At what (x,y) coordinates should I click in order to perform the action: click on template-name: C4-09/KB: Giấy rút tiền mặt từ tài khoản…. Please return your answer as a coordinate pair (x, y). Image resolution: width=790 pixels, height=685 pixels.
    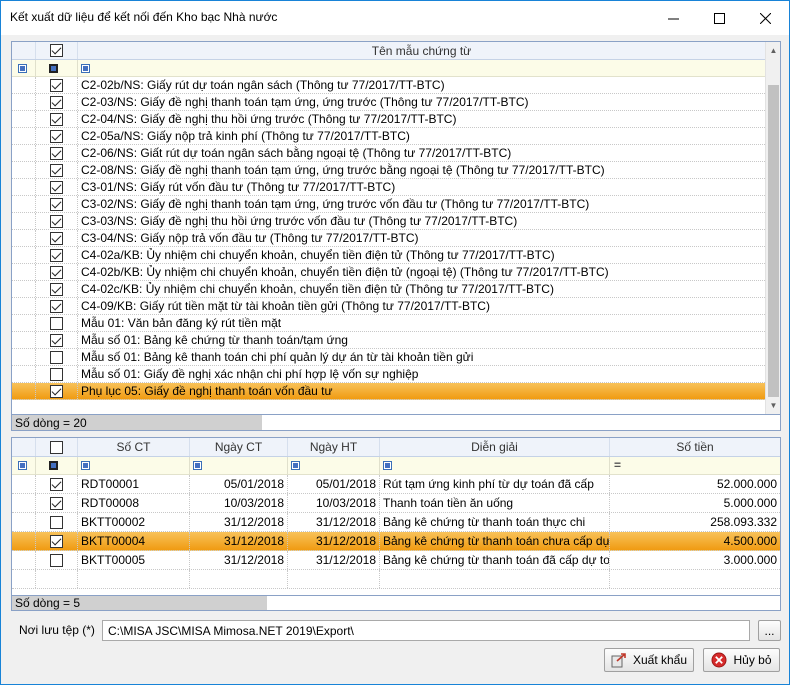
    Looking at the image, I should click on (285, 306).